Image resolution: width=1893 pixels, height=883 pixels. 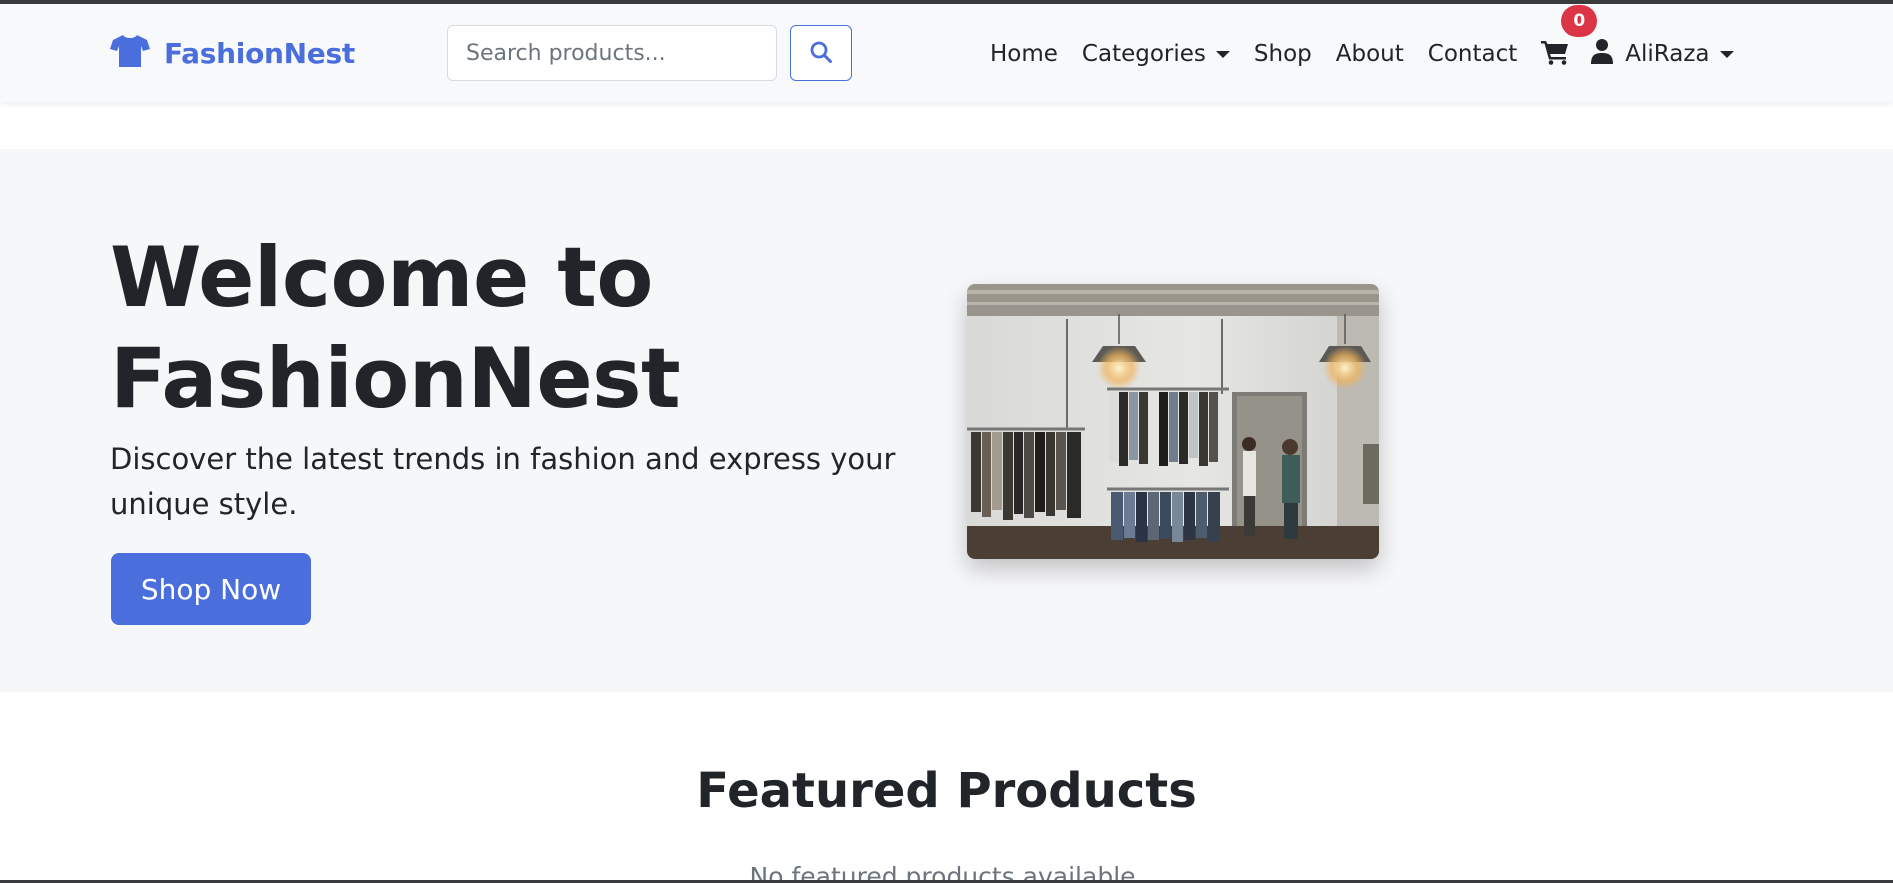 I want to click on search-input, so click(x=612, y=53).